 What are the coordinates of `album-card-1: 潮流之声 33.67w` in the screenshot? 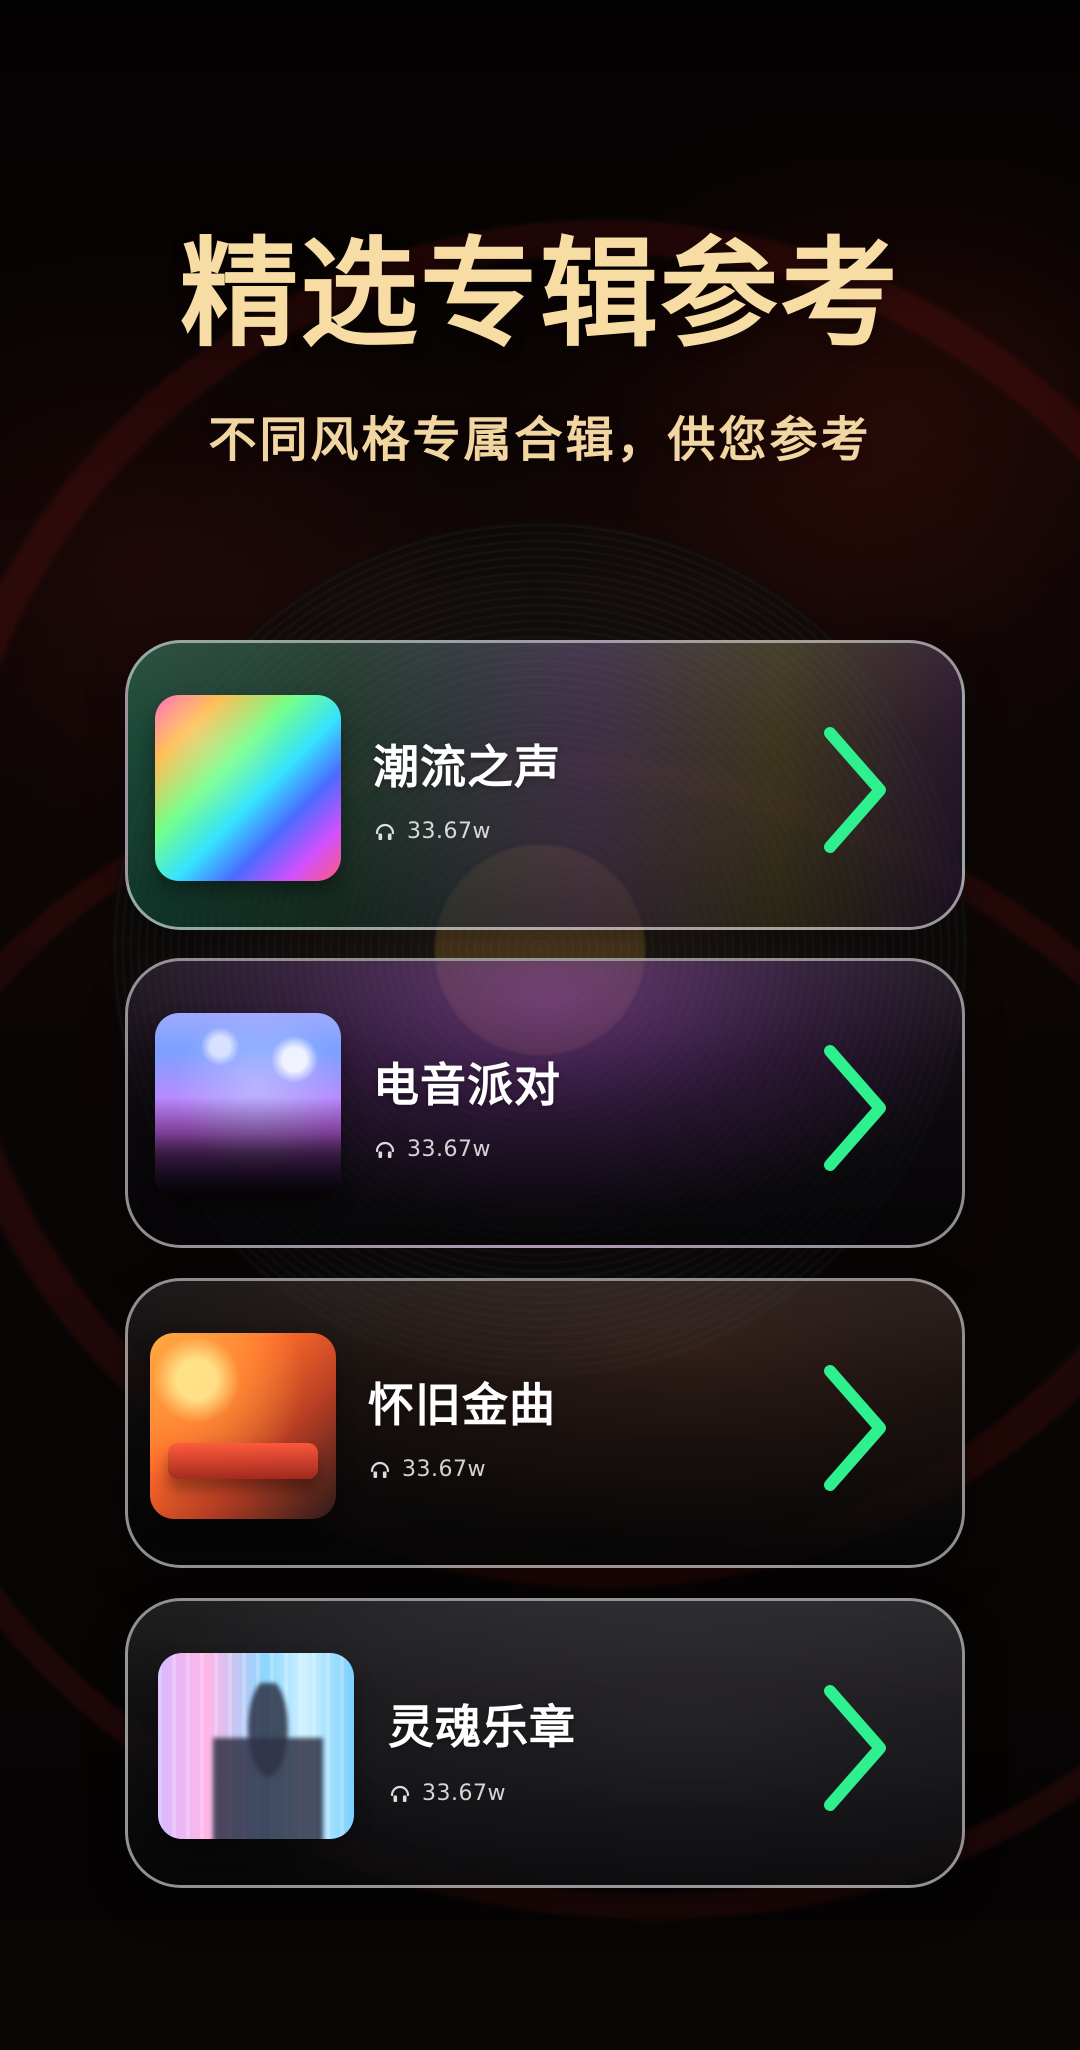 It's located at (545, 785).